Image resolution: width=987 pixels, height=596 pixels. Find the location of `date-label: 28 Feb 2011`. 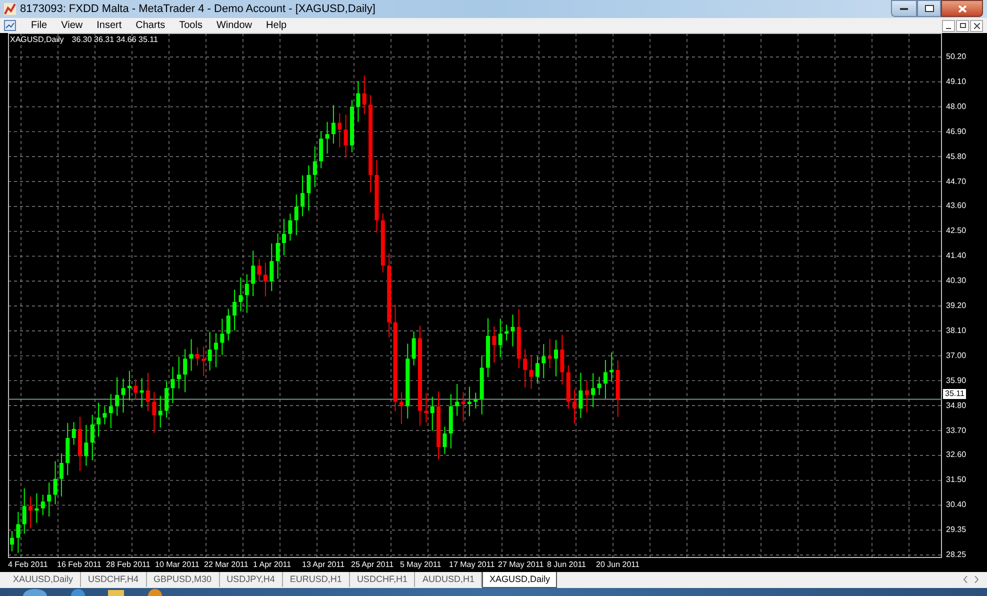

date-label: 28 Feb 2011 is located at coordinates (128, 565).